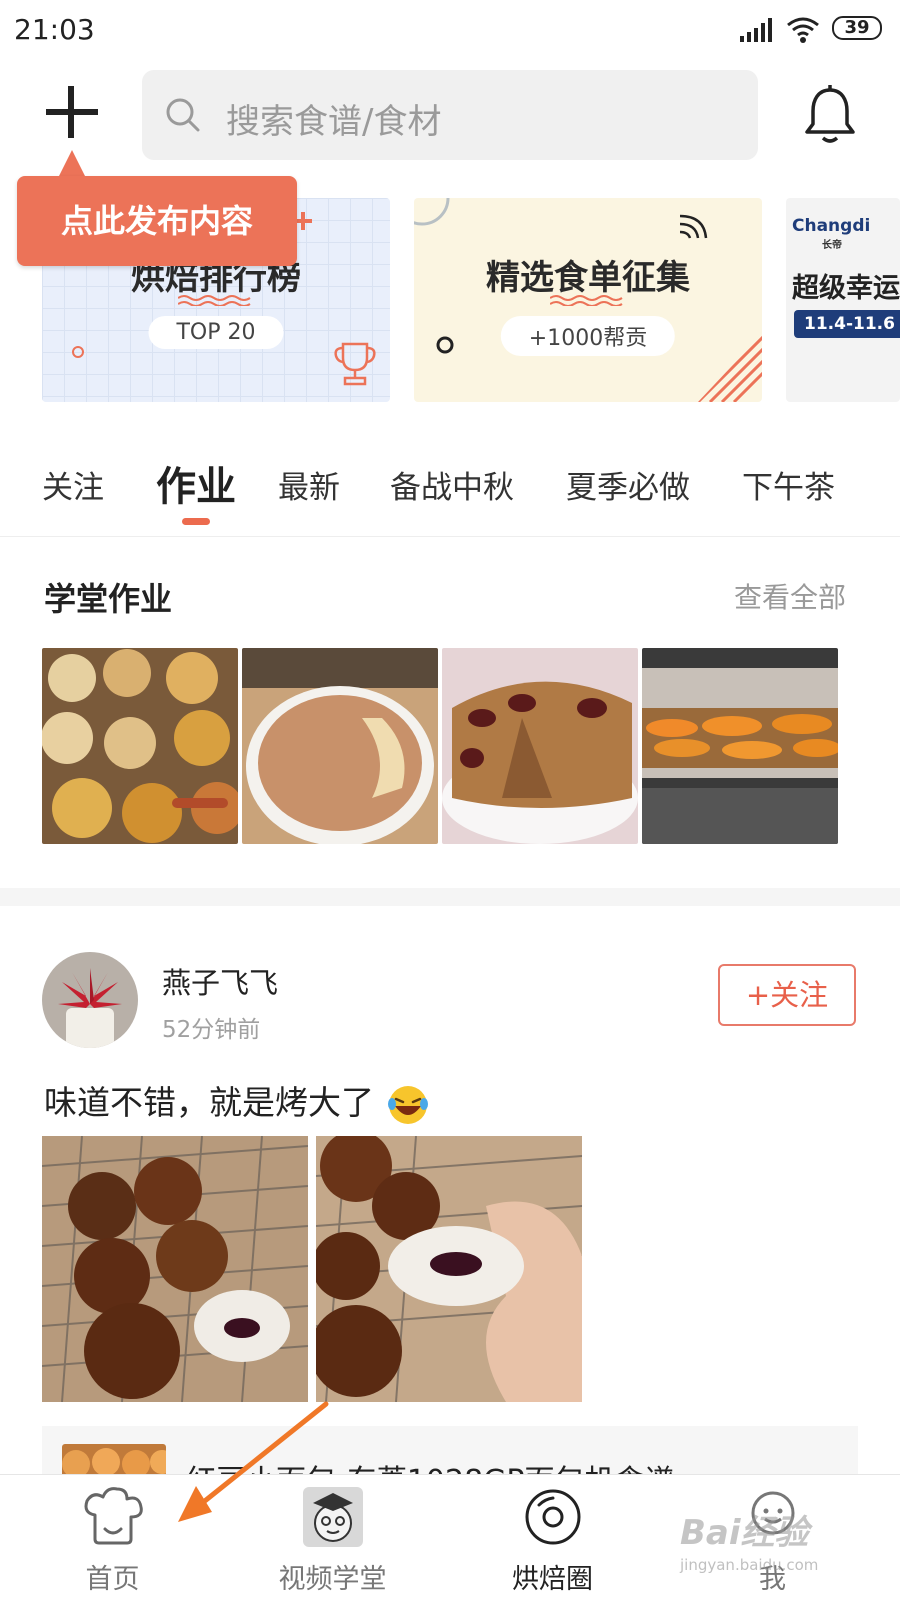 The height and width of the screenshot is (1601, 900). I want to click on avatar, so click(90, 1000).